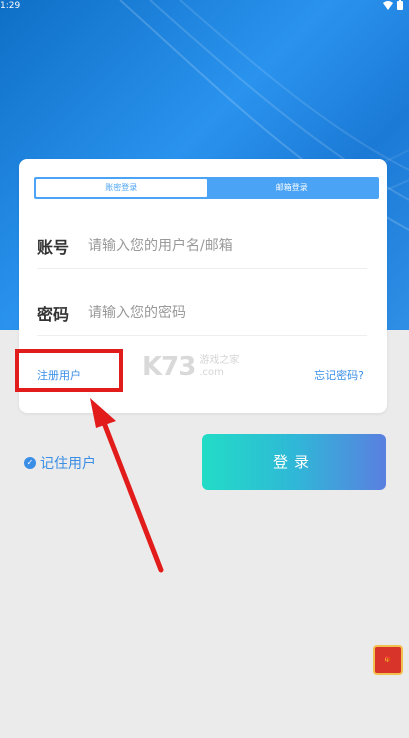  I want to click on login-method-tabs: 账密登录 邮箱登录, so click(206, 188).